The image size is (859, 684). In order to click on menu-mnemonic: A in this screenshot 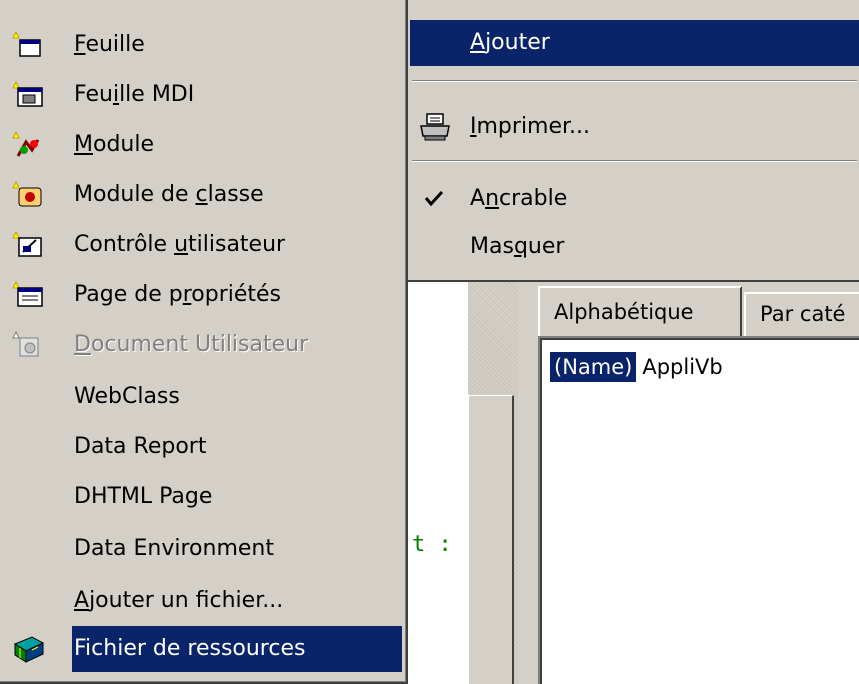, I will do `click(478, 42)`.